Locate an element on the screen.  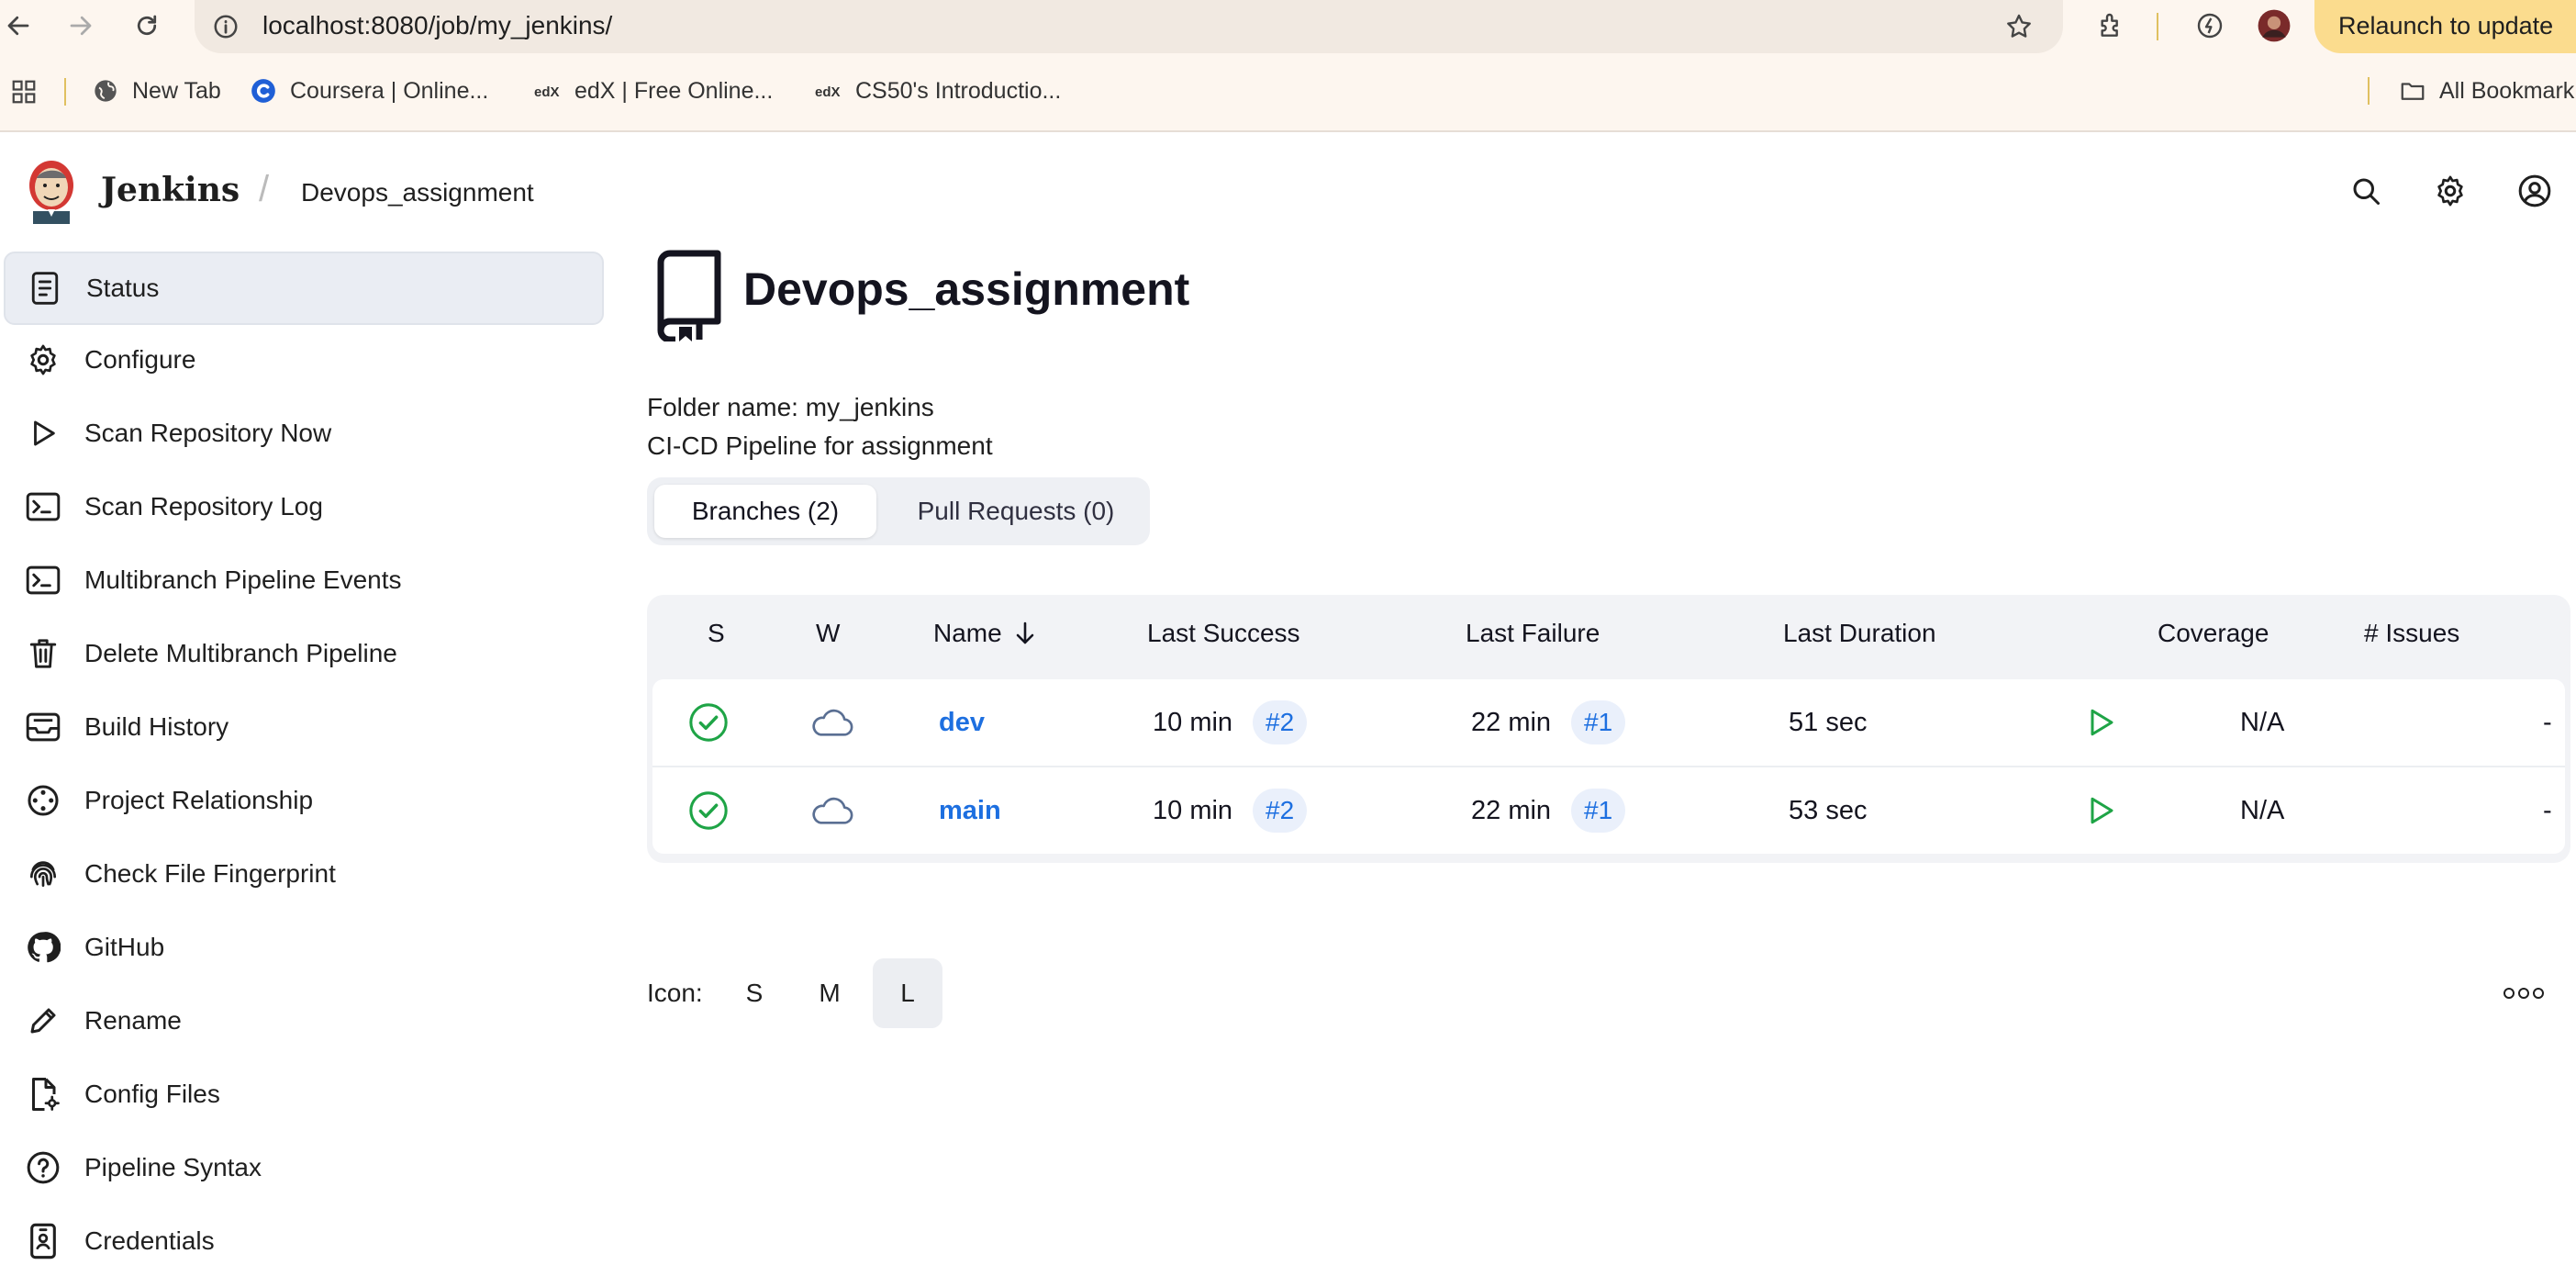
all-bookmarks-label: All Bookmark is located at coordinates (2507, 90).